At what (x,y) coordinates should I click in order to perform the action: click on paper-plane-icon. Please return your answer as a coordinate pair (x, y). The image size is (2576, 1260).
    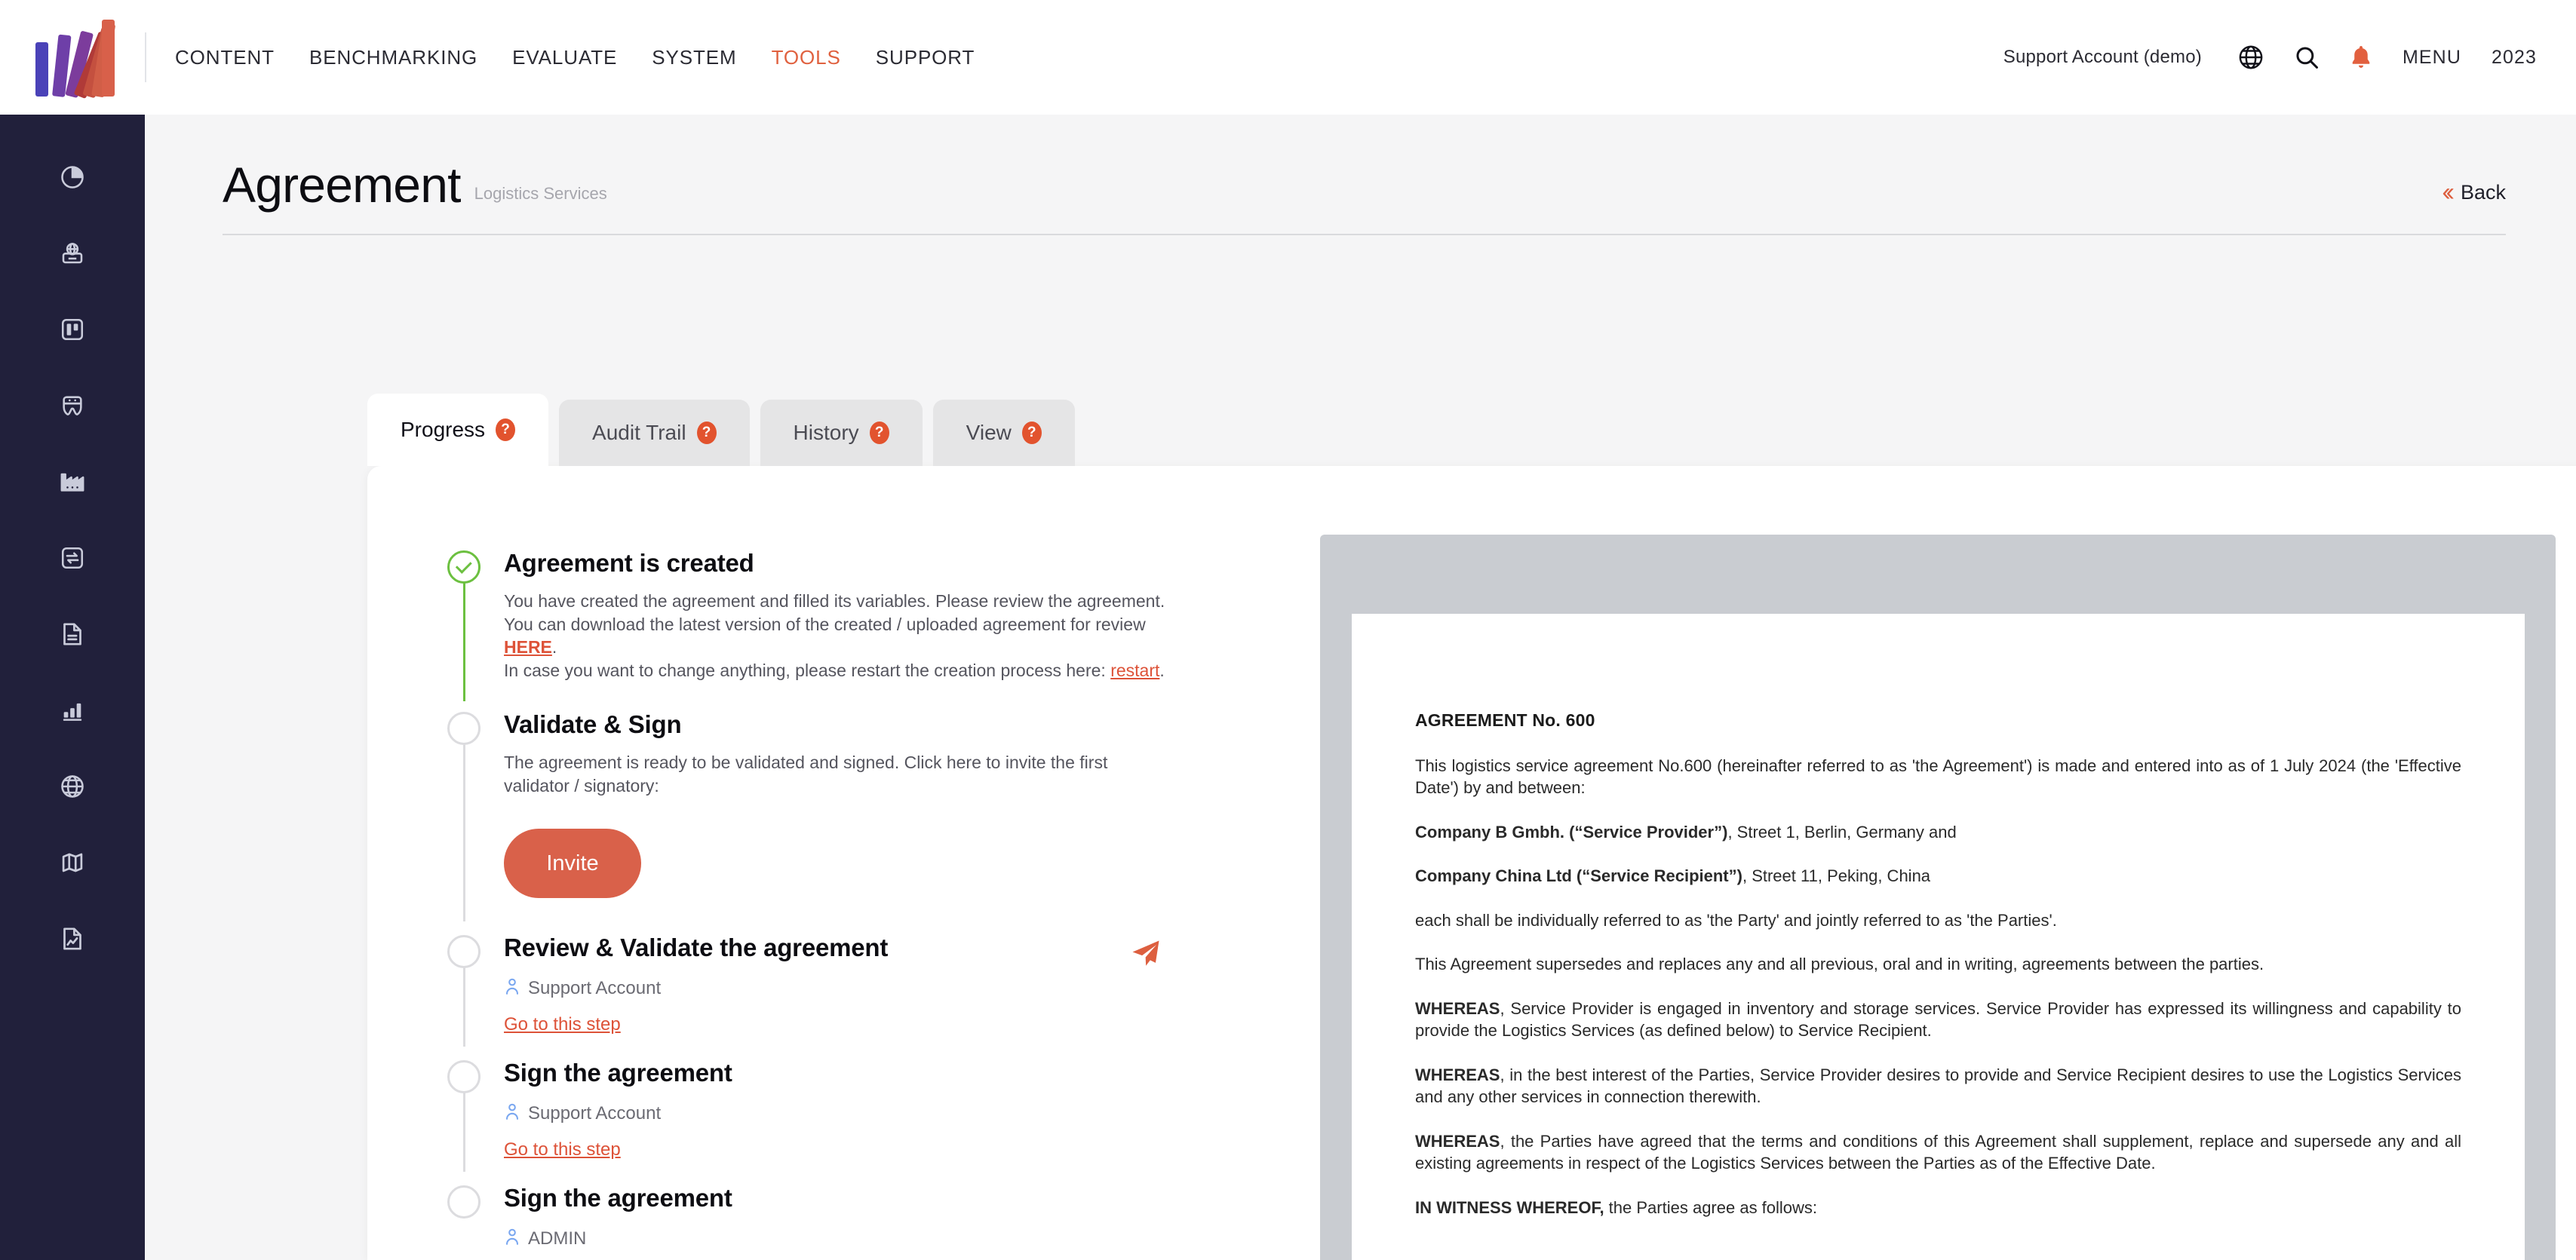
    Looking at the image, I should click on (1146, 955).